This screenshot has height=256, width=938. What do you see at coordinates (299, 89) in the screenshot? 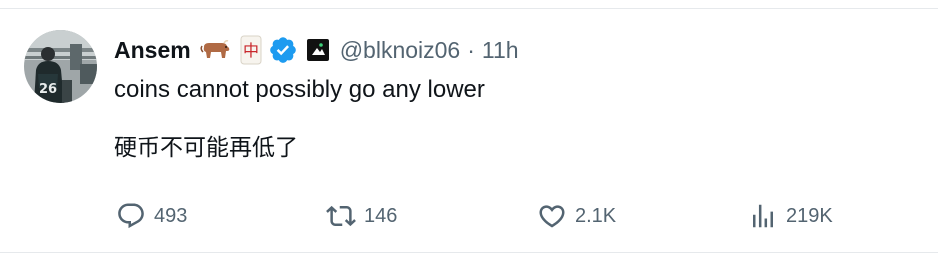
I see `tweet-text-line-1: coins cannot possibly go any lower` at bounding box center [299, 89].